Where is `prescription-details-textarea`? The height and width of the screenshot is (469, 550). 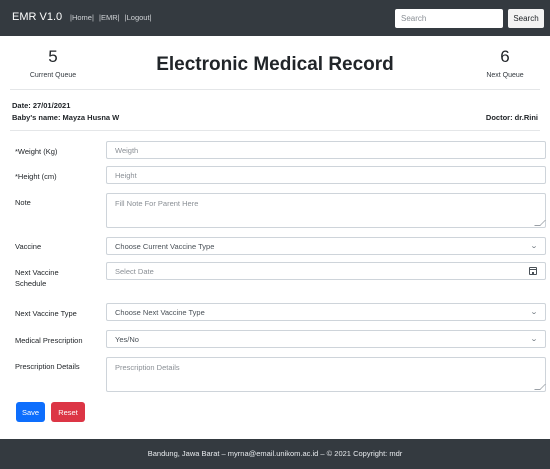
prescription-details-textarea is located at coordinates (326, 374).